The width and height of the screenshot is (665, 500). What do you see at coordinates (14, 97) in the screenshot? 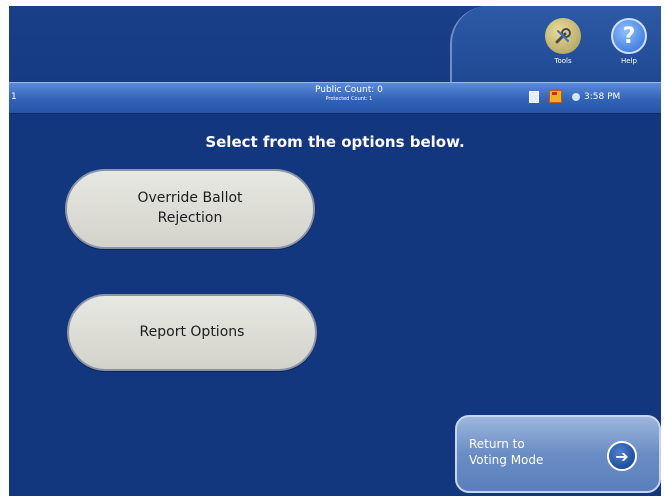
I see `status-left-text: 1` at bounding box center [14, 97].